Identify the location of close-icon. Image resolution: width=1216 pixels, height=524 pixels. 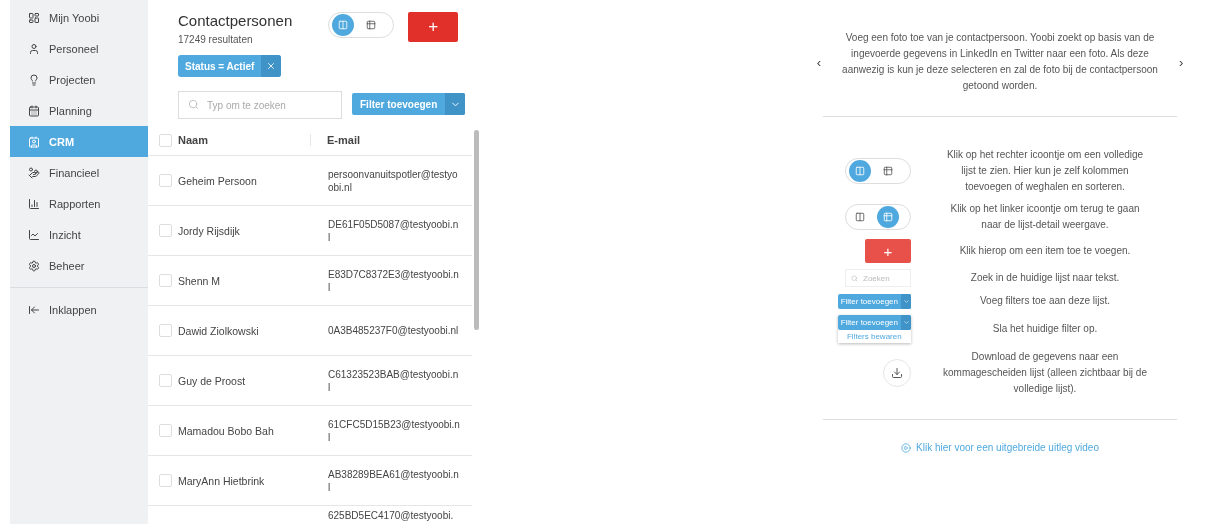
(271, 66).